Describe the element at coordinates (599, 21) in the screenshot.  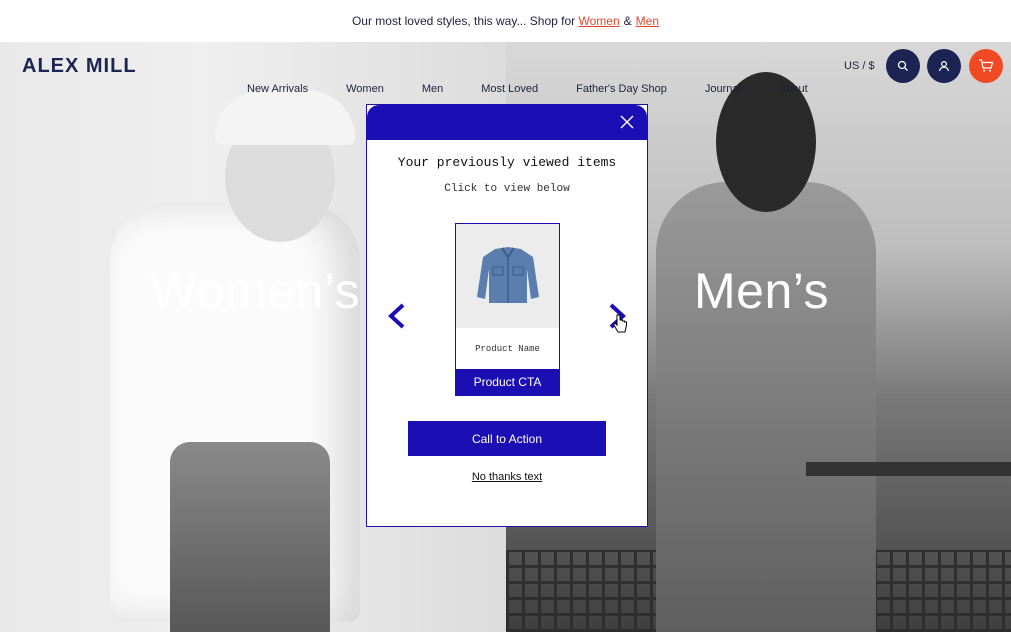
I see `announcement-women-link: Women` at that location.